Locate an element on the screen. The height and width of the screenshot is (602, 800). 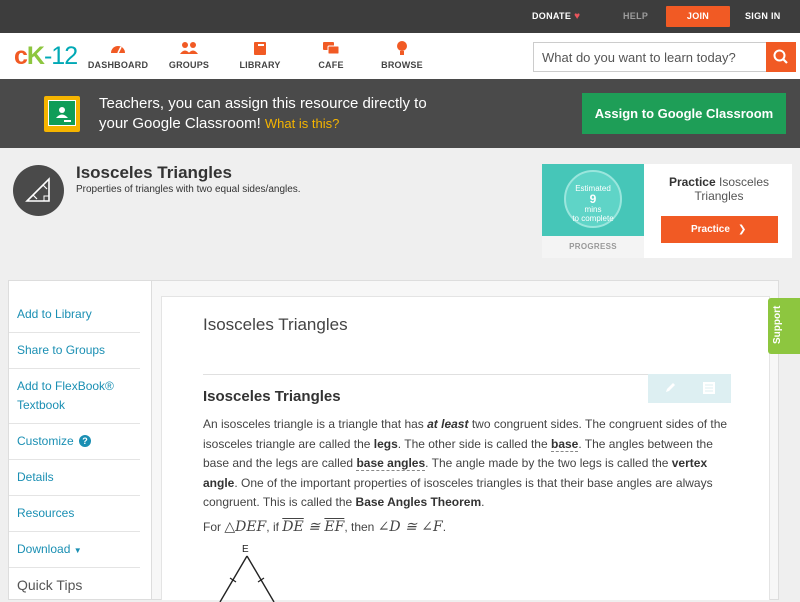
section-heading: Isosceles Triangles is located at coordinates (272, 396).